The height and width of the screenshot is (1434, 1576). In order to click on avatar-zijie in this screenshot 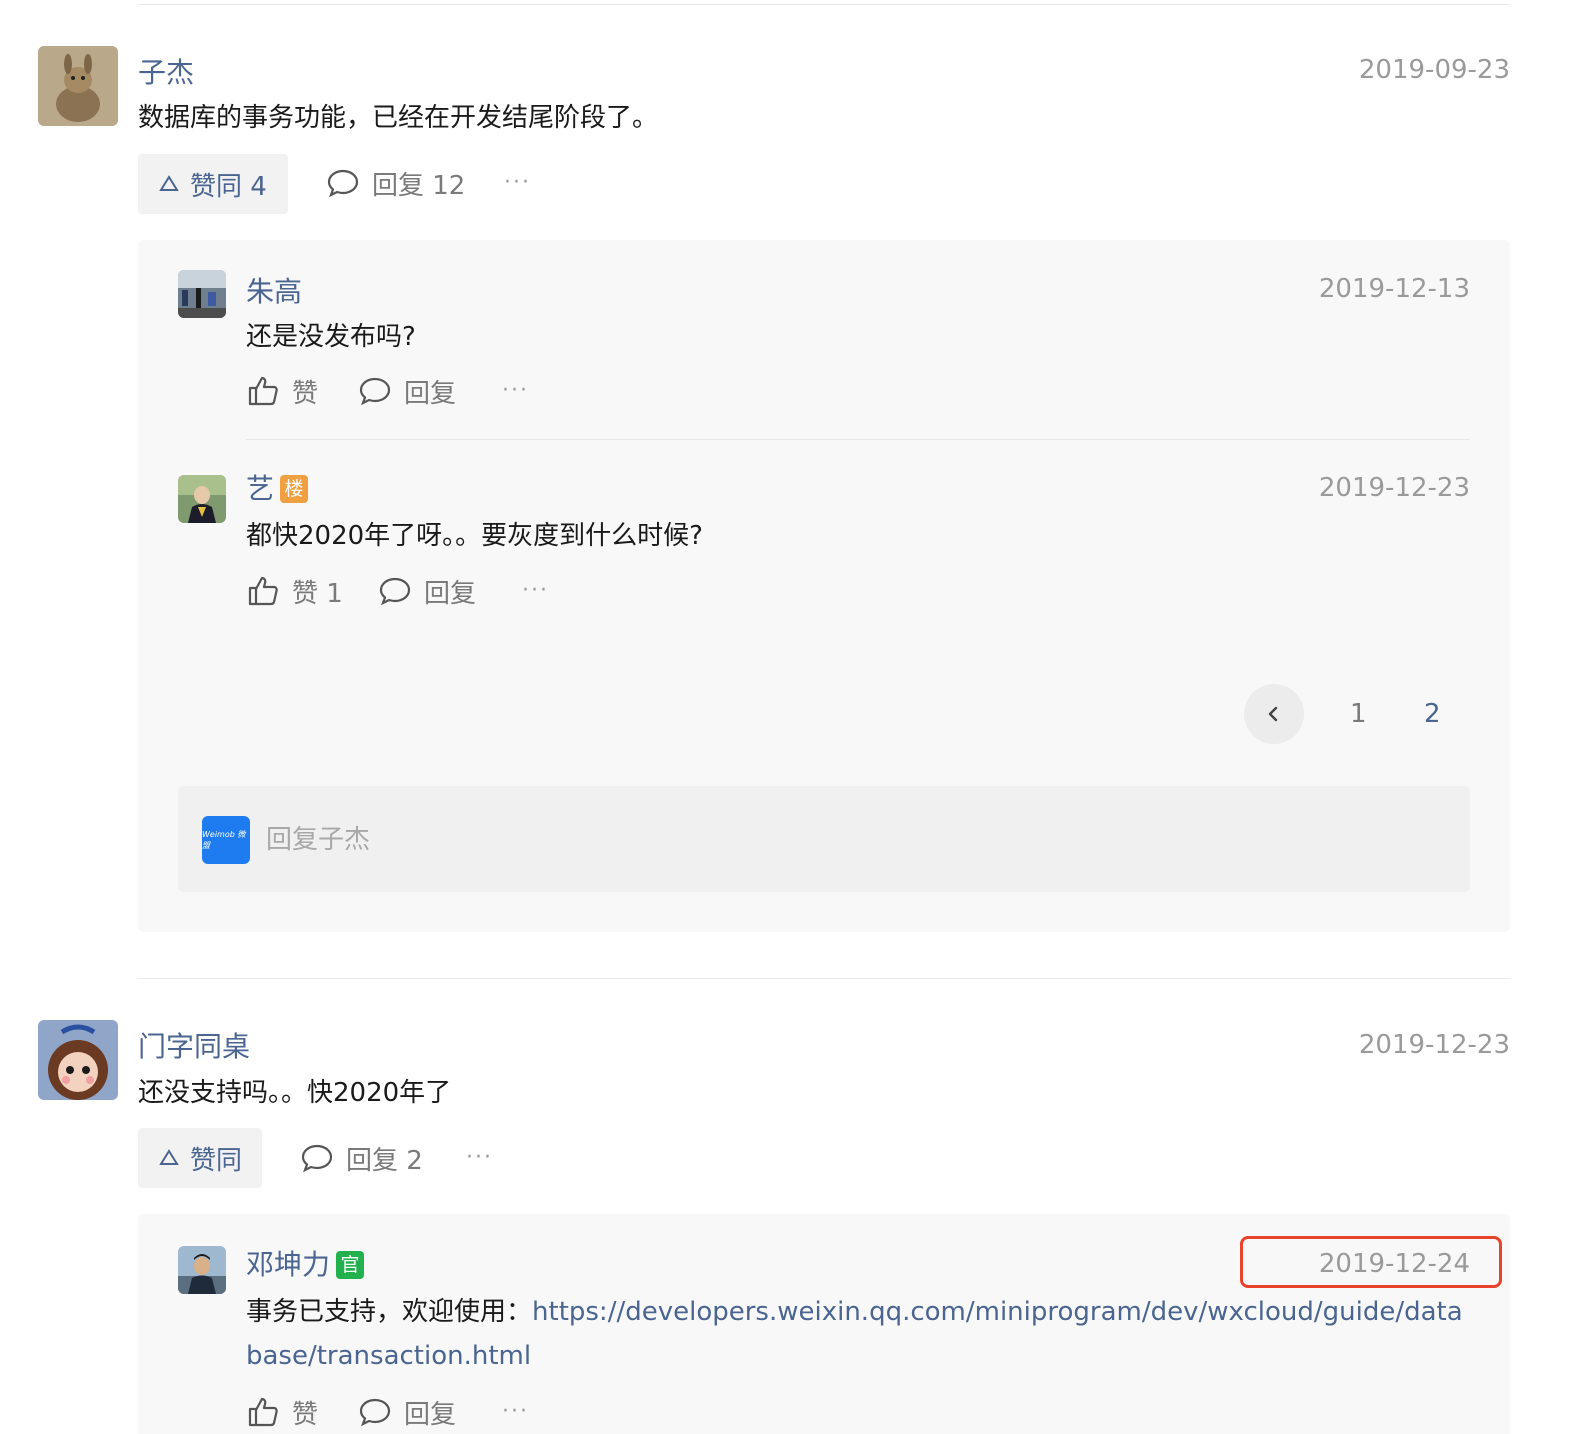, I will do `click(78, 86)`.